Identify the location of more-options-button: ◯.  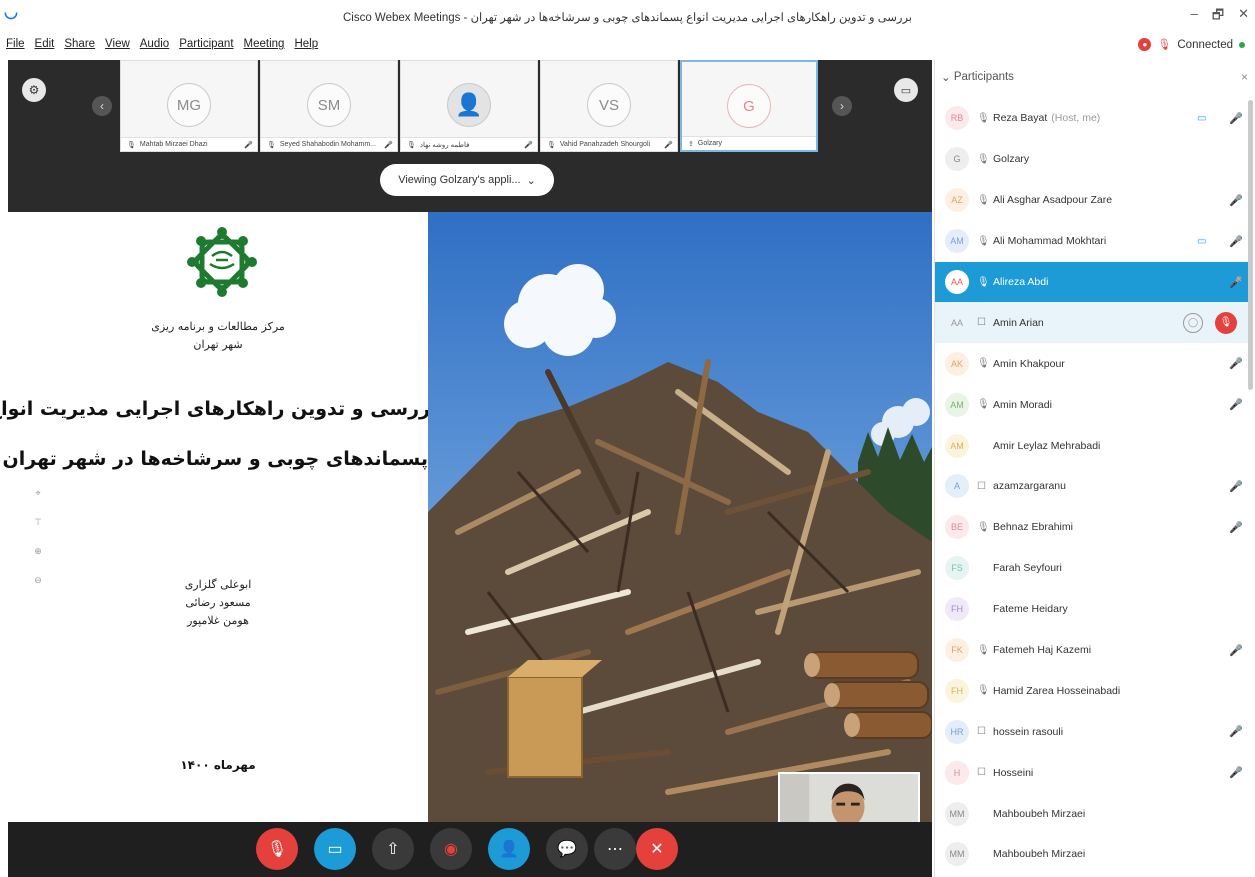
(1193, 322).